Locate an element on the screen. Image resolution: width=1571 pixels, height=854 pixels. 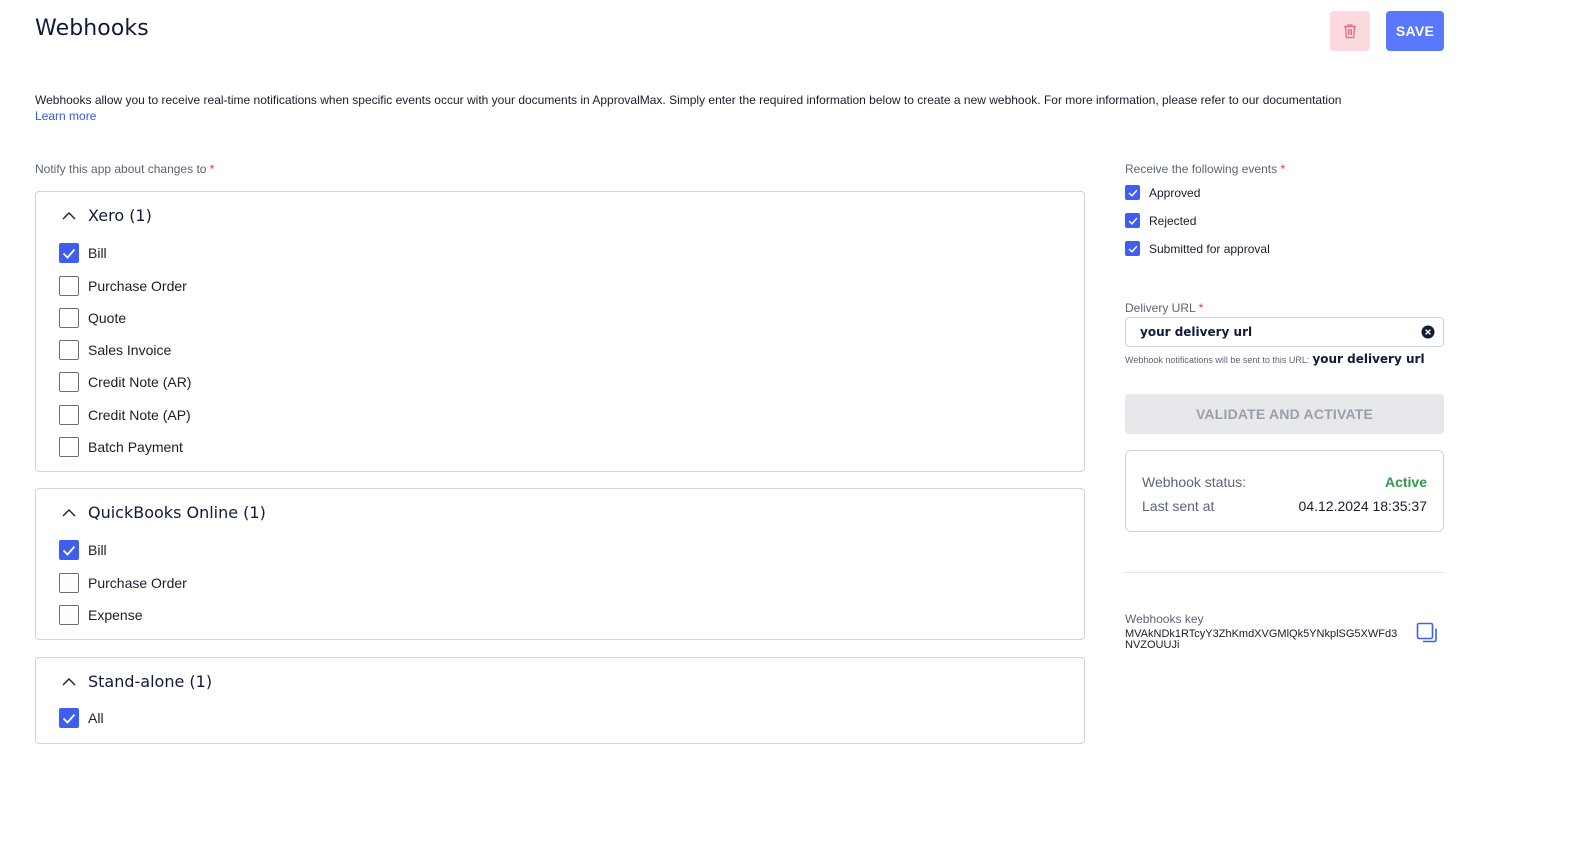
delete-button is located at coordinates (1350, 31).